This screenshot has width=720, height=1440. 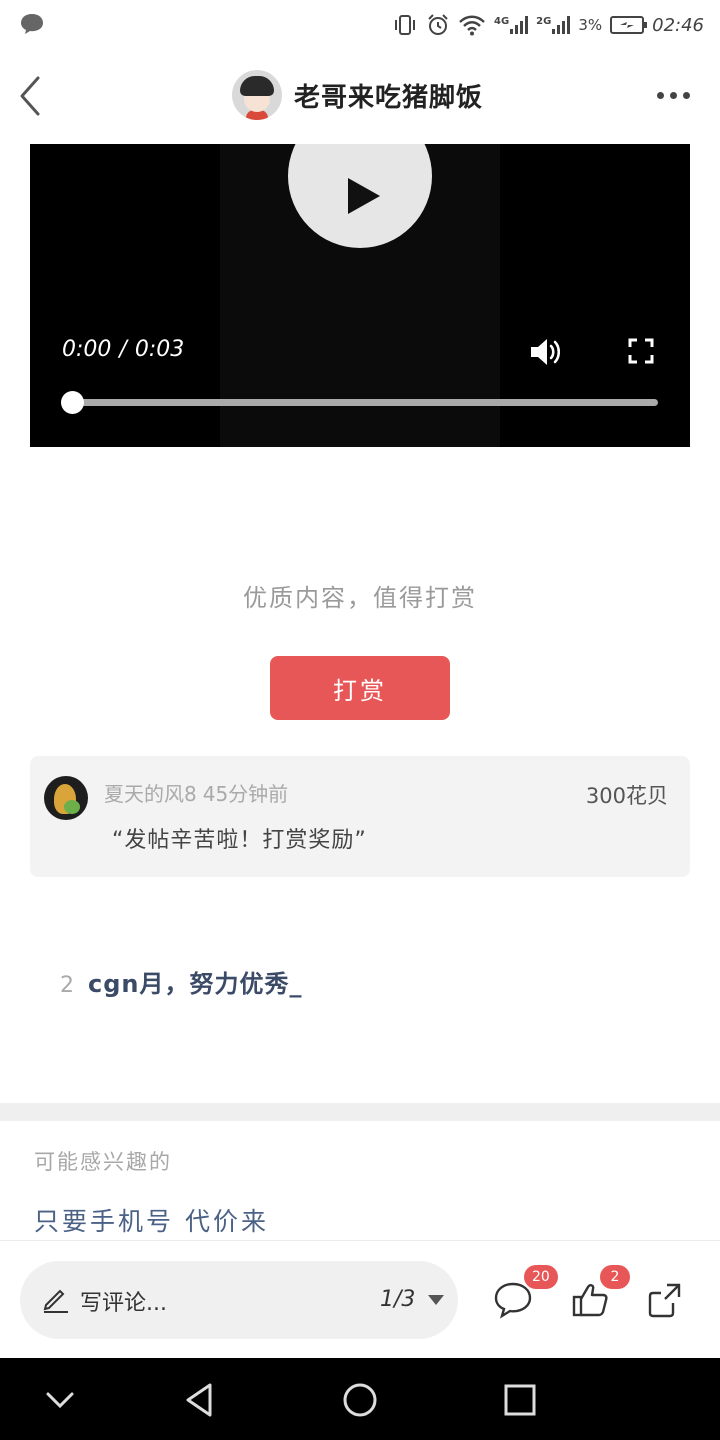 What do you see at coordinates (590, 25) in the screenshot?
I see `battery-percent: 3%` at bounding box center [590, 25].